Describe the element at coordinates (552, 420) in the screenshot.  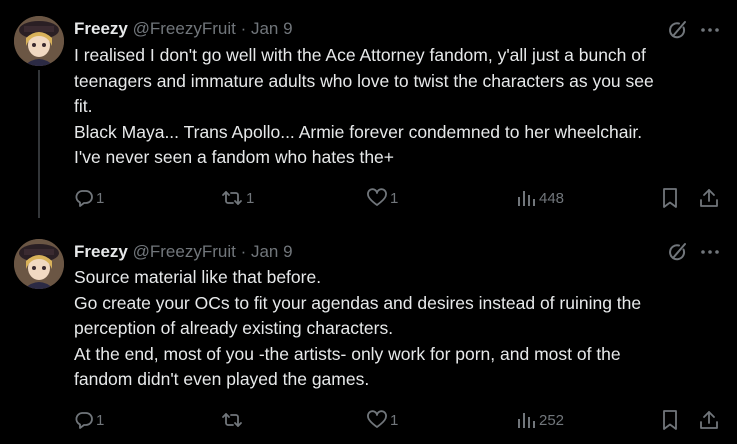
I see `views-count: 252` at that location.